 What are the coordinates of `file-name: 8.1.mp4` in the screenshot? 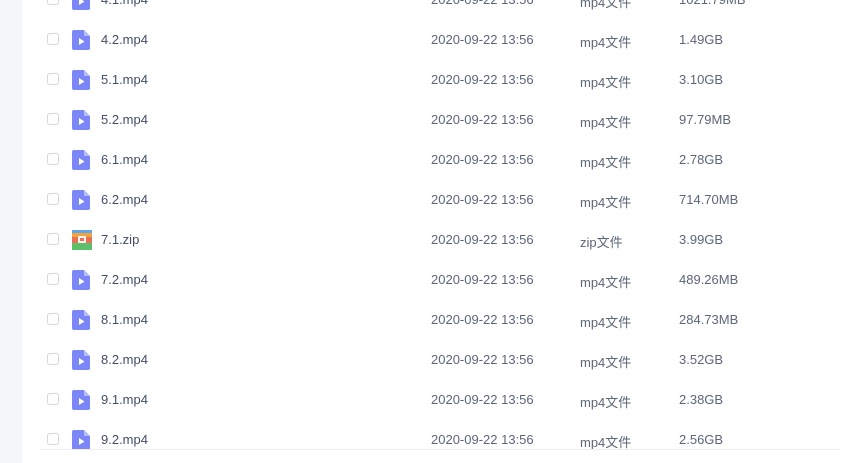 It's located at (124, 319).